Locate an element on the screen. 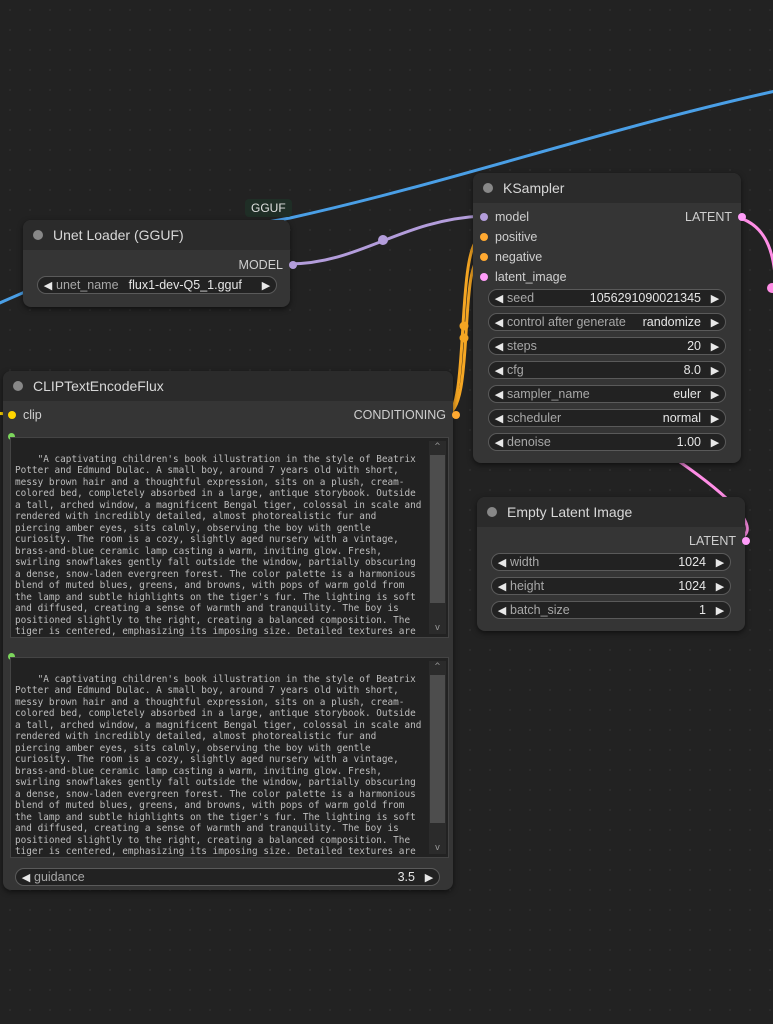 This screenshot has height=1024, width=773. node-title-bar: KSampler is located at coordinates (607, 188).